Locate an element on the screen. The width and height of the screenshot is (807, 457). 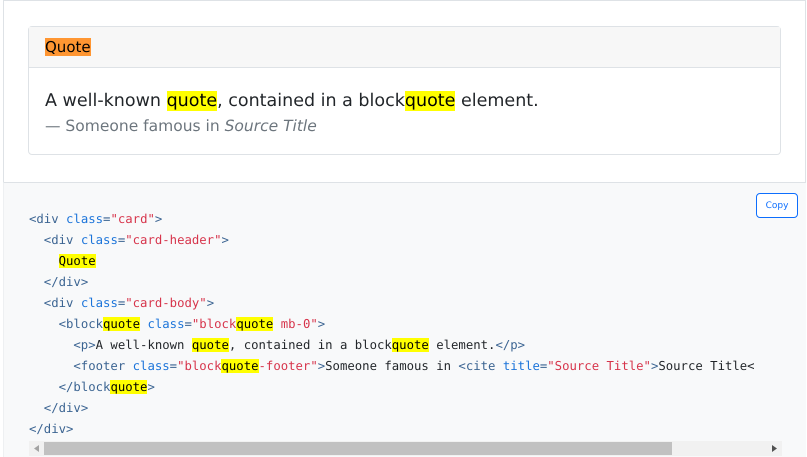
code-line: <footer class="blockquote-footer">Someone famous in <cite title="Source Title">Source Title< is located at coordinates (414, 366).